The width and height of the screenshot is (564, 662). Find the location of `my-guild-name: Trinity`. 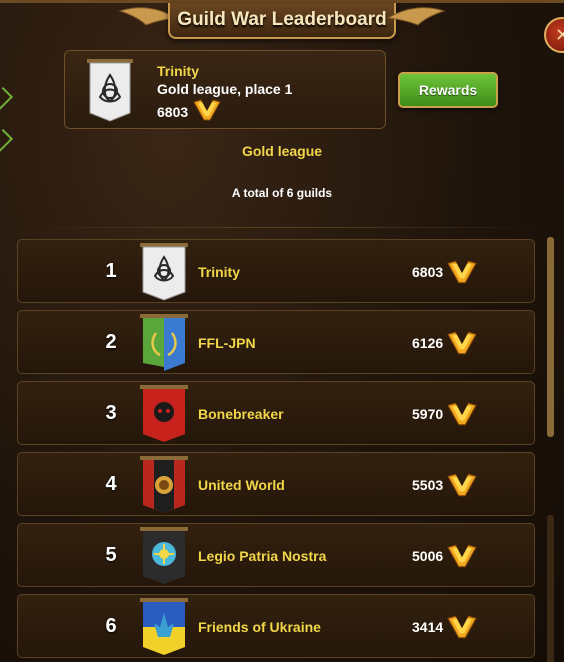

my-guild-name: Trinity is located at coordinates (178, 71).